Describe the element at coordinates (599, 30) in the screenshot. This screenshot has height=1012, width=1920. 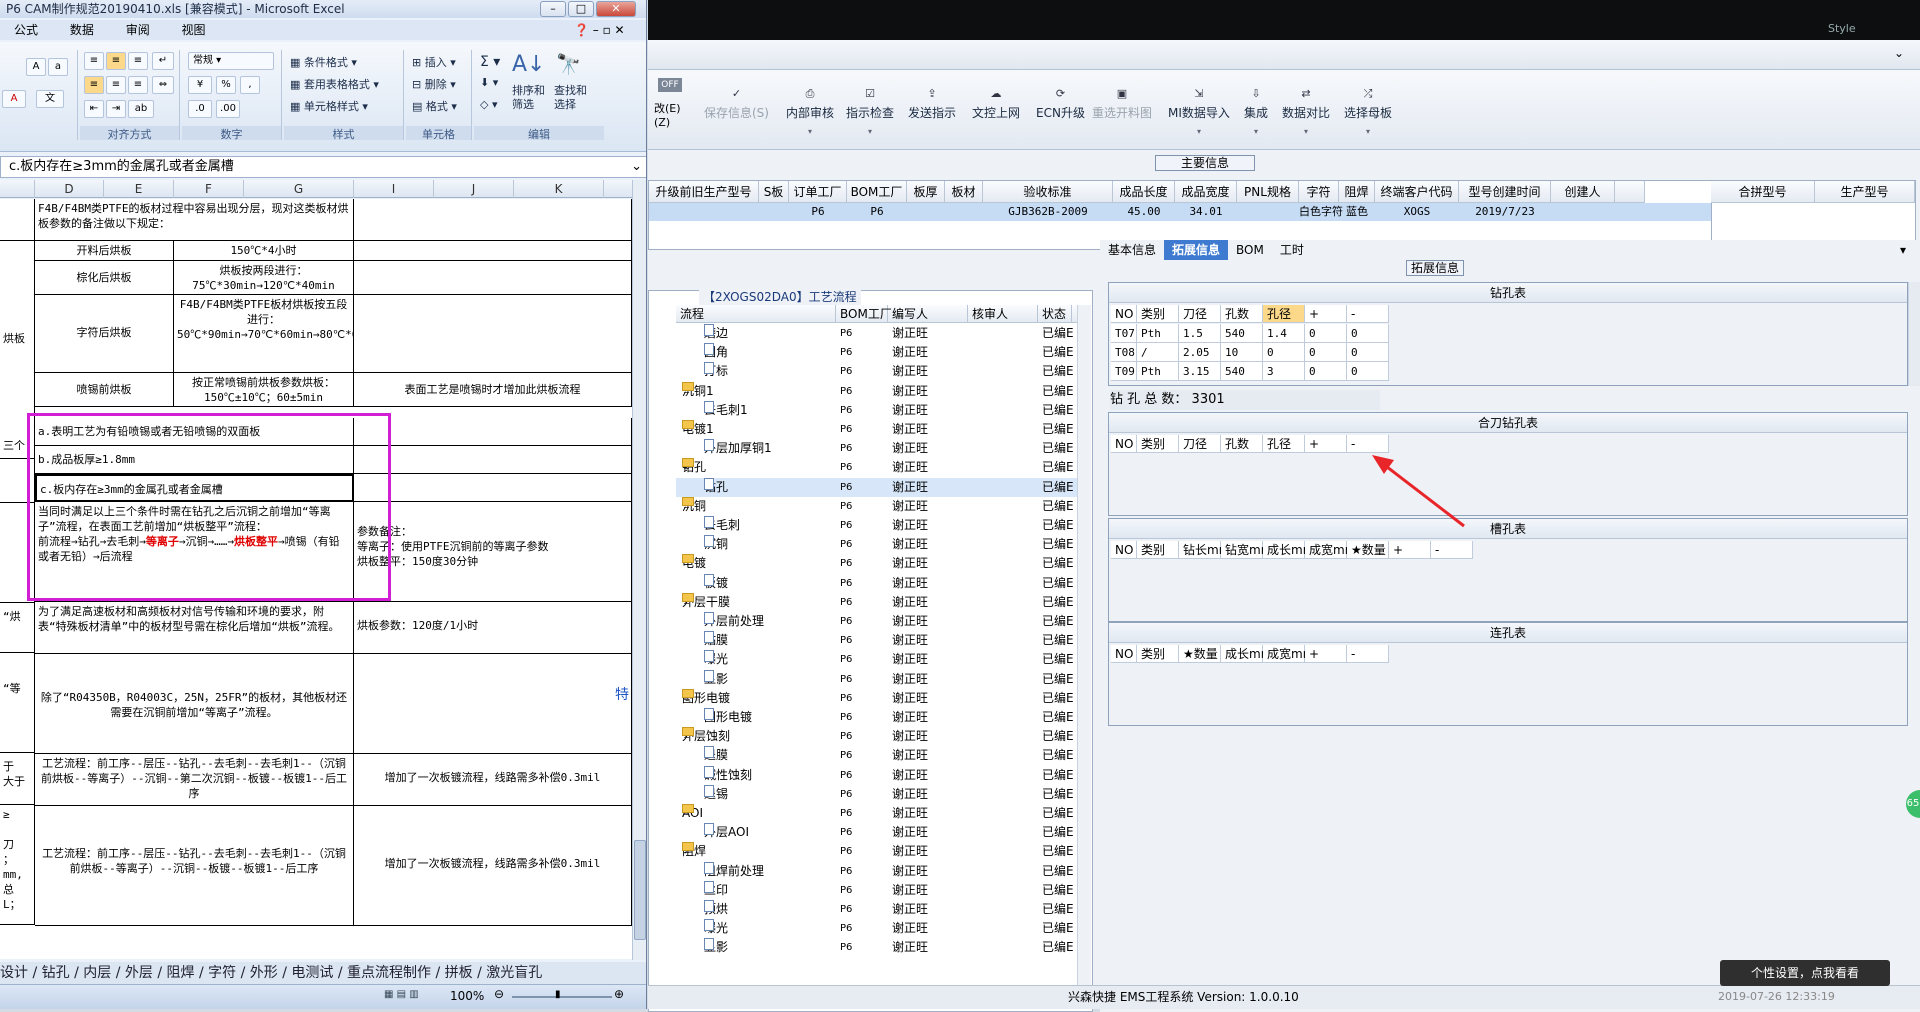
I see `help-icon: ❓ – ▫ ✕` at that location.